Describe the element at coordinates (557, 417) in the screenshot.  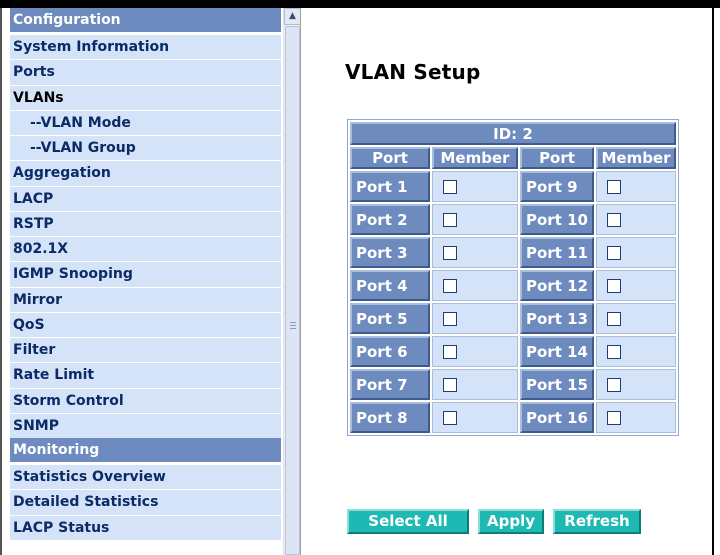
I see `port-label: Port 16` at that location.